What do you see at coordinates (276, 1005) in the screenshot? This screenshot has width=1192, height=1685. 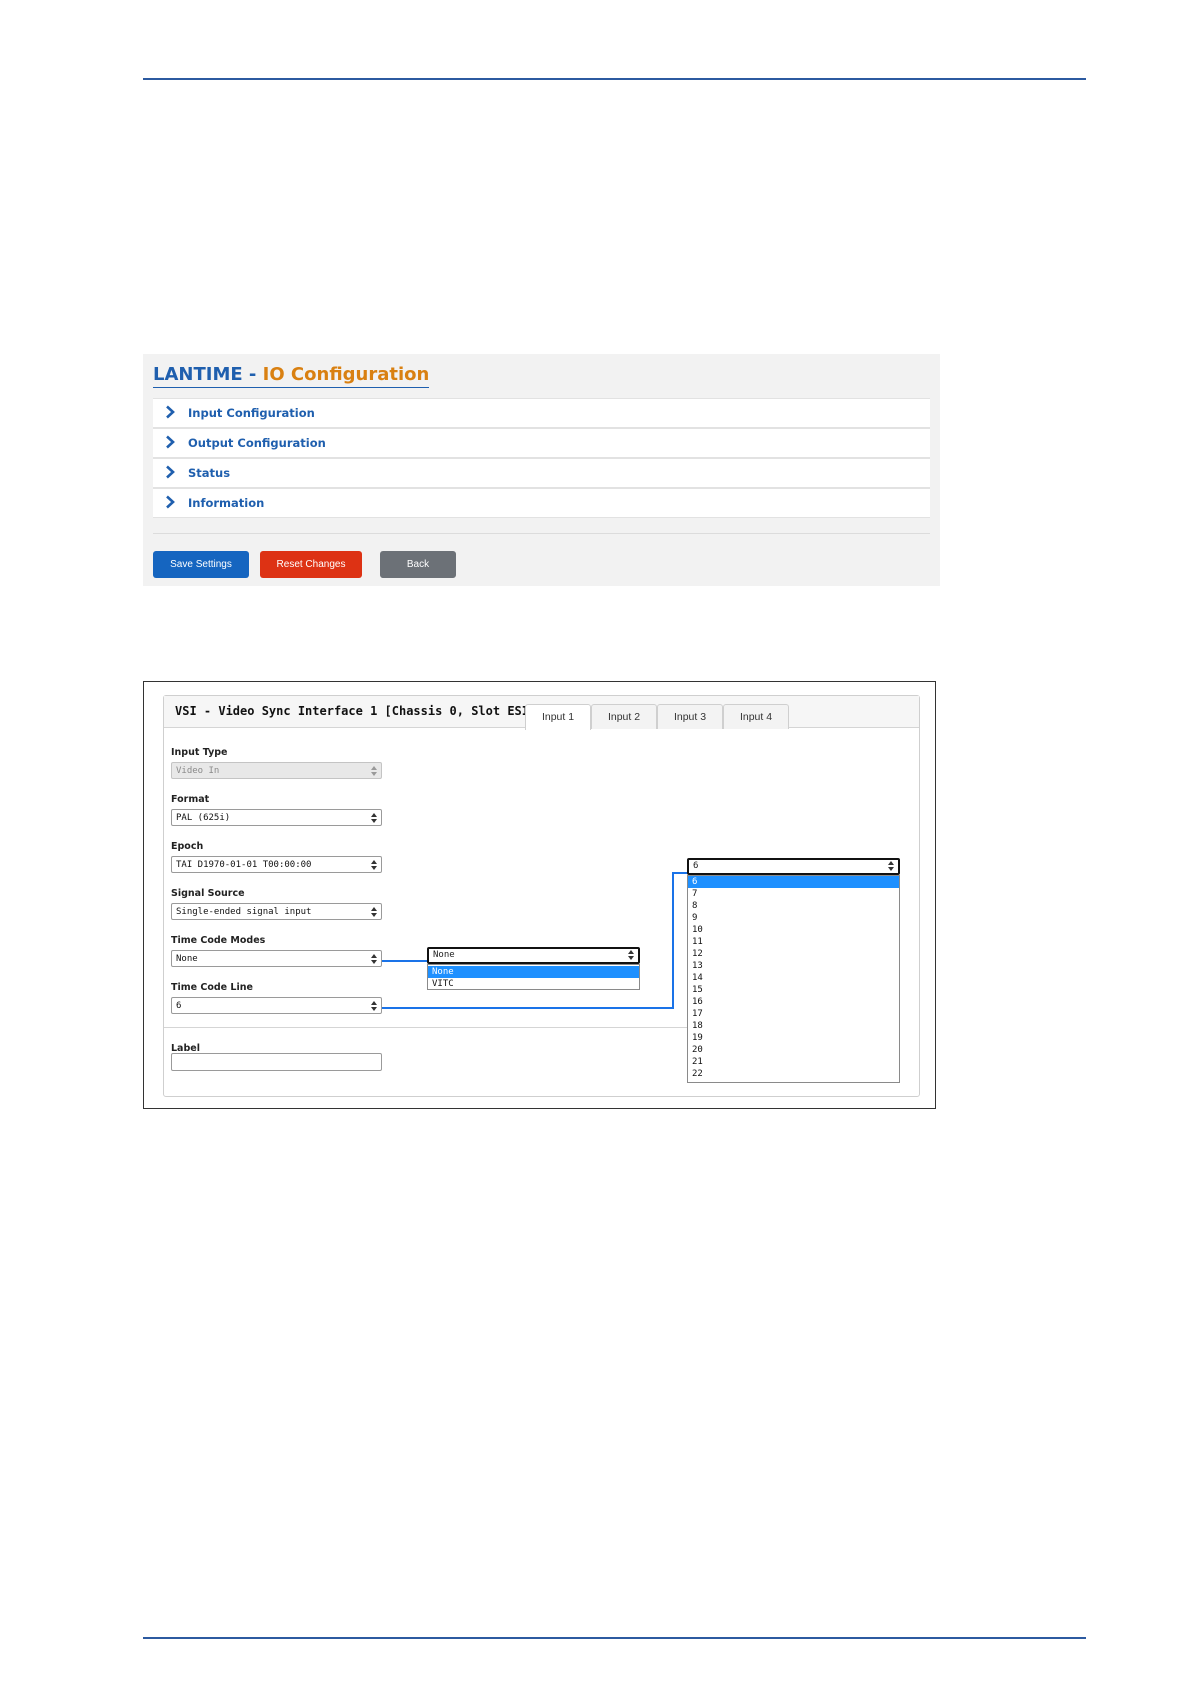 I see `time-code-line-select: 6` at bounding box center [276, 1005].